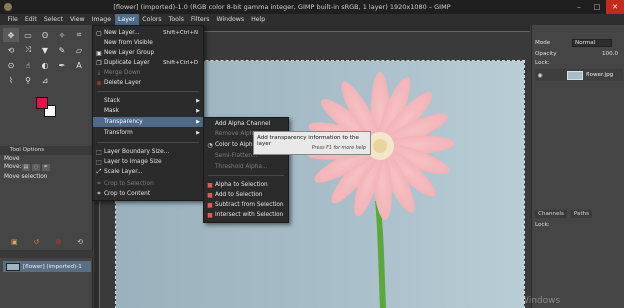 This screenshot has height=308, width=624. I want to click on menu-item-crop-to-content: ⌗ Crop to Content, so click(148, 194).